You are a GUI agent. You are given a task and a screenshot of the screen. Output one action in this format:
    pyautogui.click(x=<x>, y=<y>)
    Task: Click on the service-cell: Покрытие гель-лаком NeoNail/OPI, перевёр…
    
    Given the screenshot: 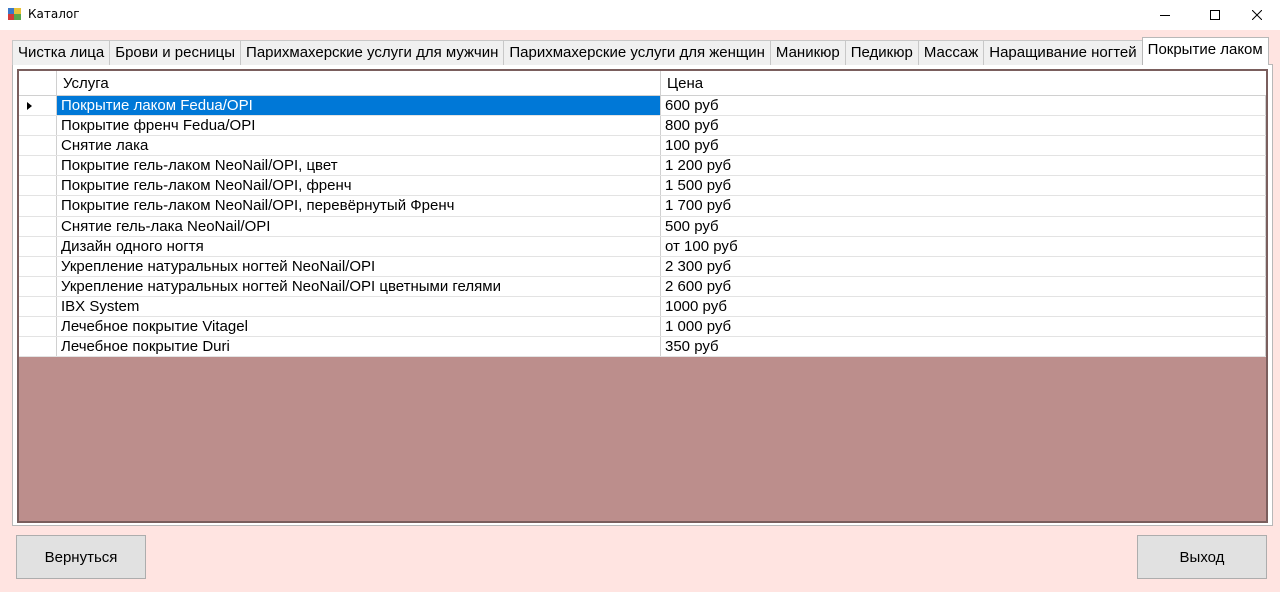 What is the action you would take?
    pyautogui.click(x=359, y=206)
    